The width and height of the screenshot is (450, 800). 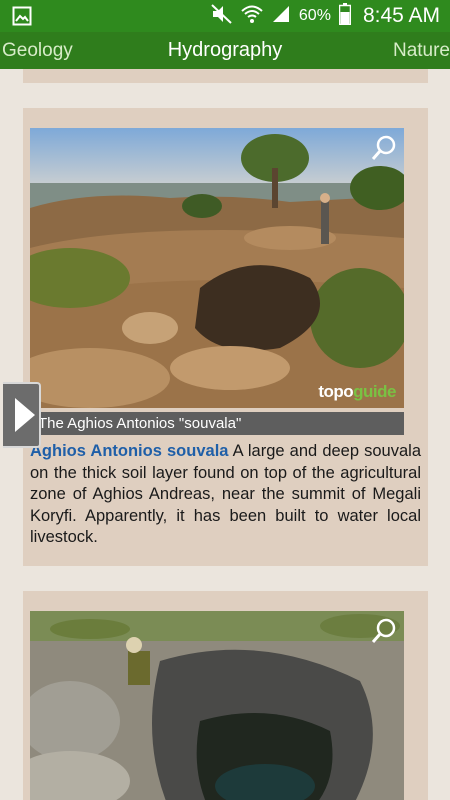 I want to click on tab-geology: Geology, so click(x=37, y=50).